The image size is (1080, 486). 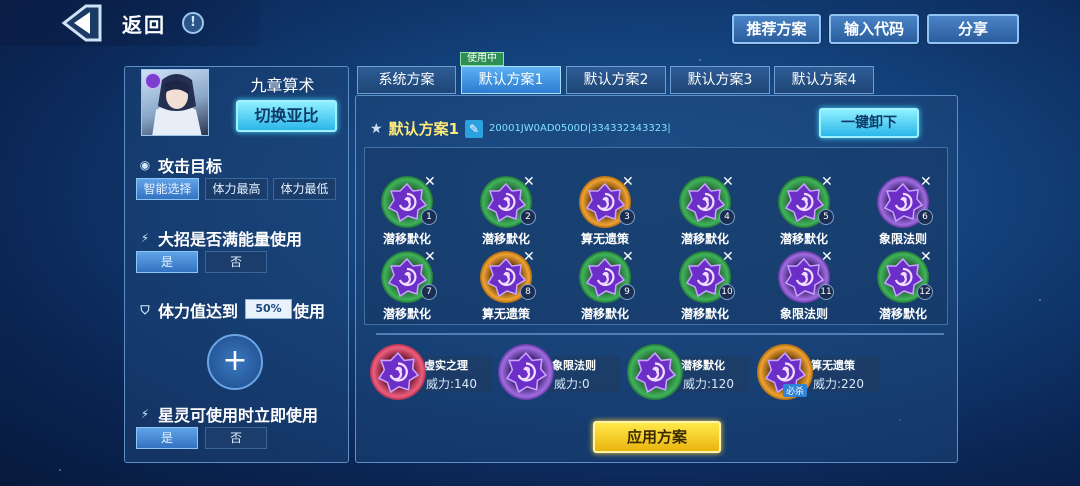 I want to click on rune-slot: ✕ 11 象限法则, so click(x=806, y=285).